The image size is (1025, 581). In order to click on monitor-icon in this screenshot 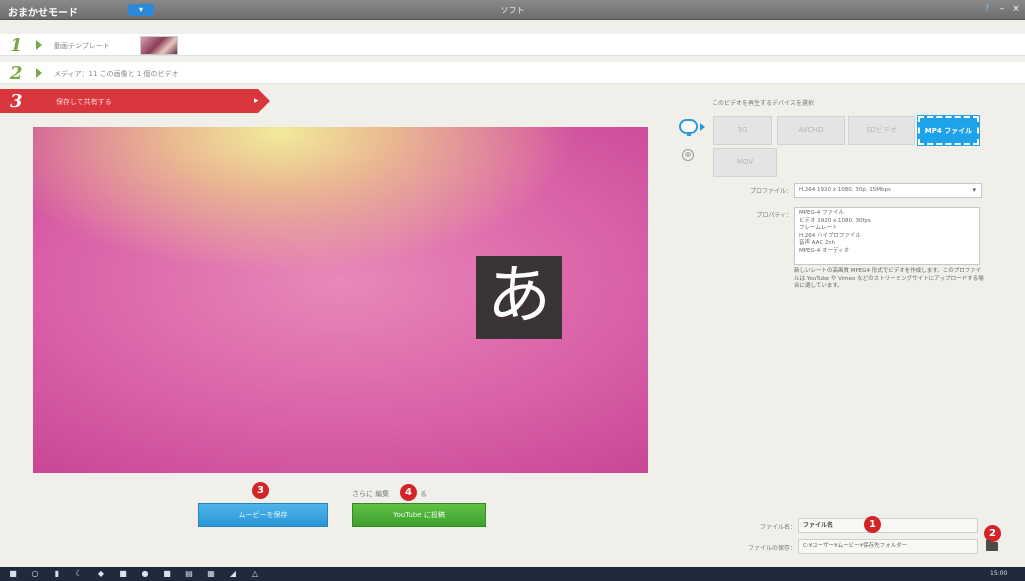, I will do `click(688, 127)`.